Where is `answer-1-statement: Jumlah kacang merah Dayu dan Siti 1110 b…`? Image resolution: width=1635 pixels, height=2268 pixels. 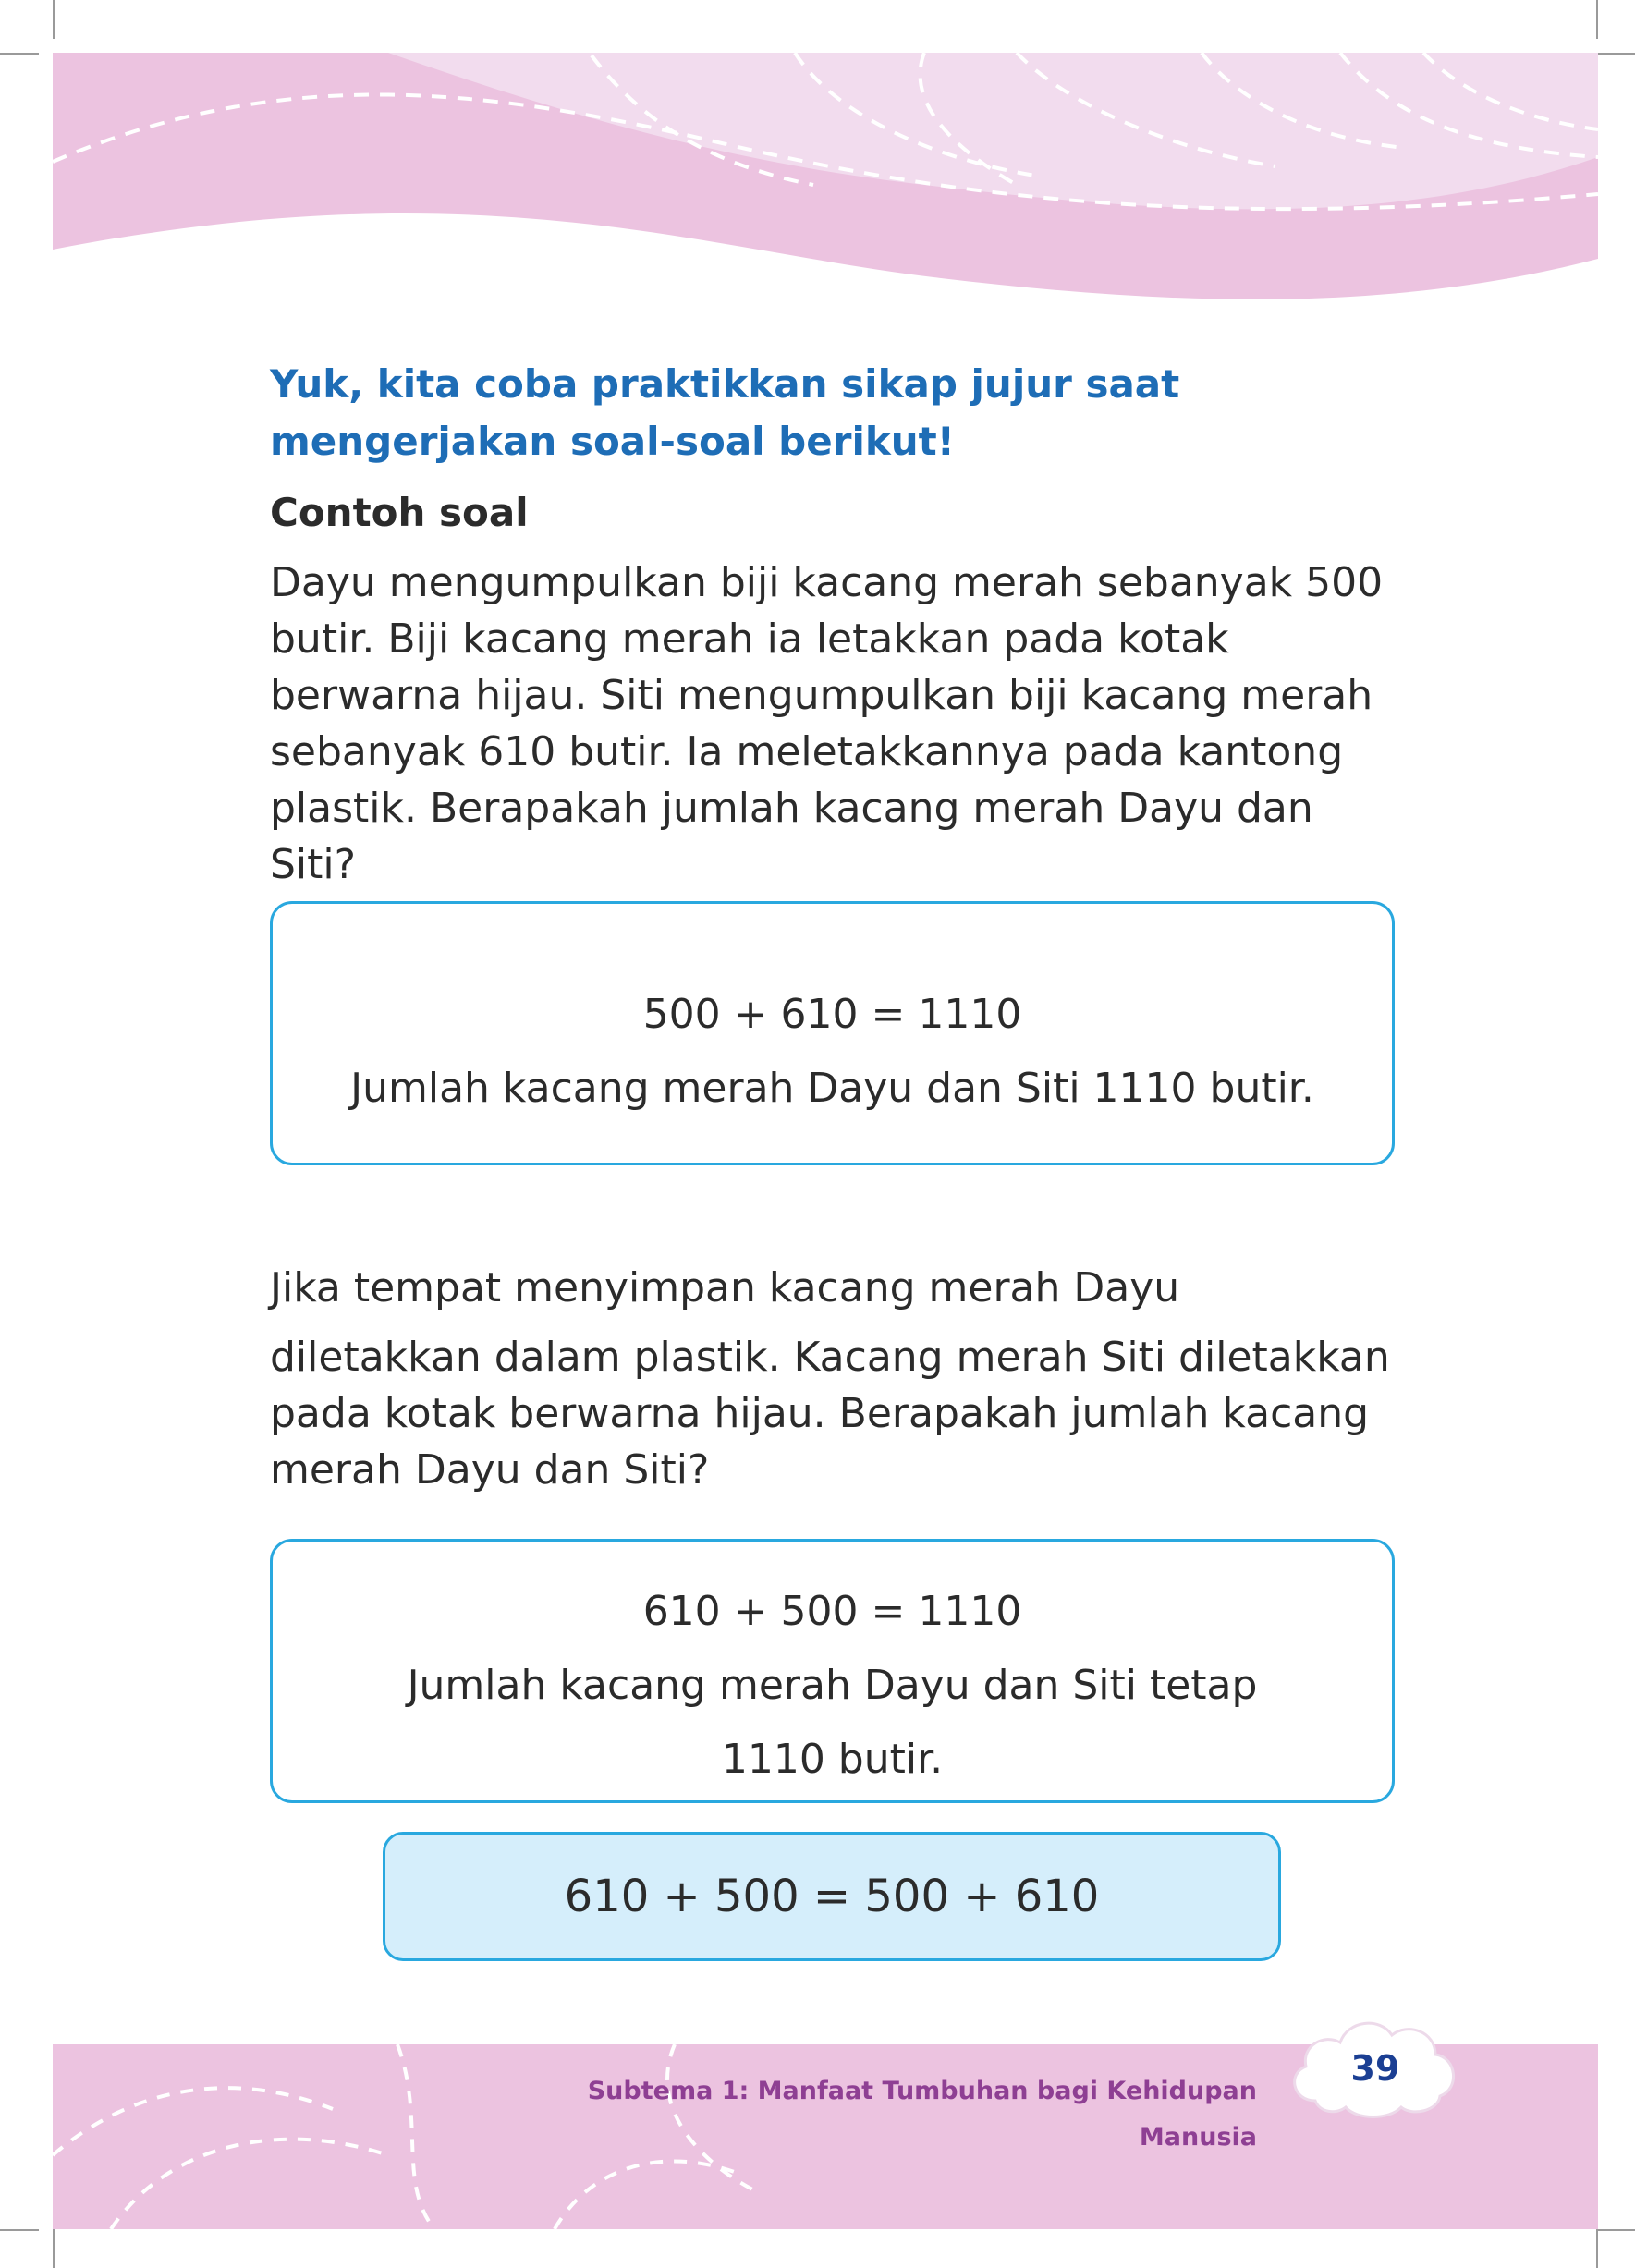 answer-1-statement: Jumlah kacang merah Dayu dan Siti 1110 b… is located at coordinates (832, 1089).